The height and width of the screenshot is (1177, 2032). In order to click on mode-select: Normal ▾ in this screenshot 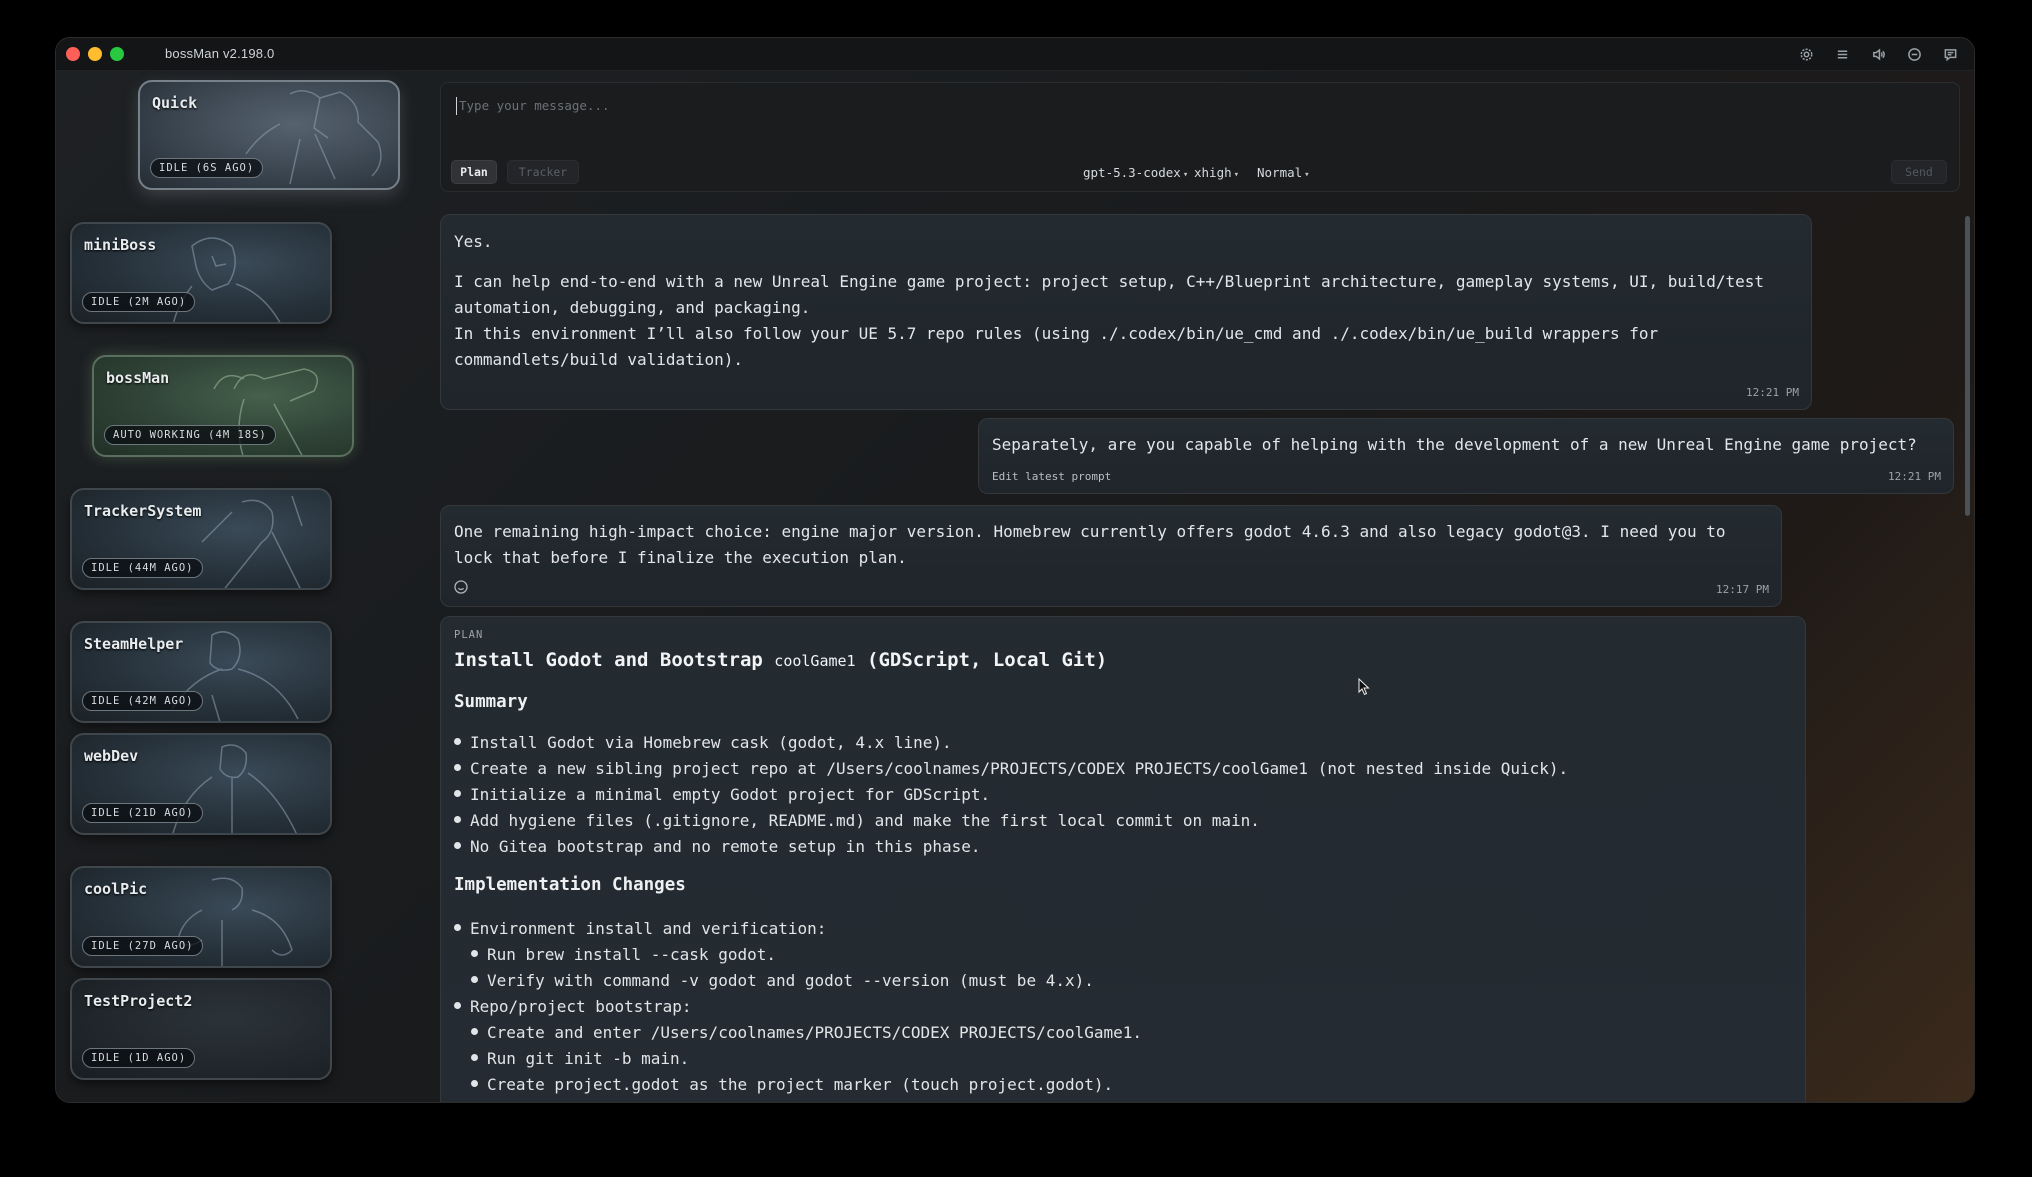, I will do `click(1283, 172)`.